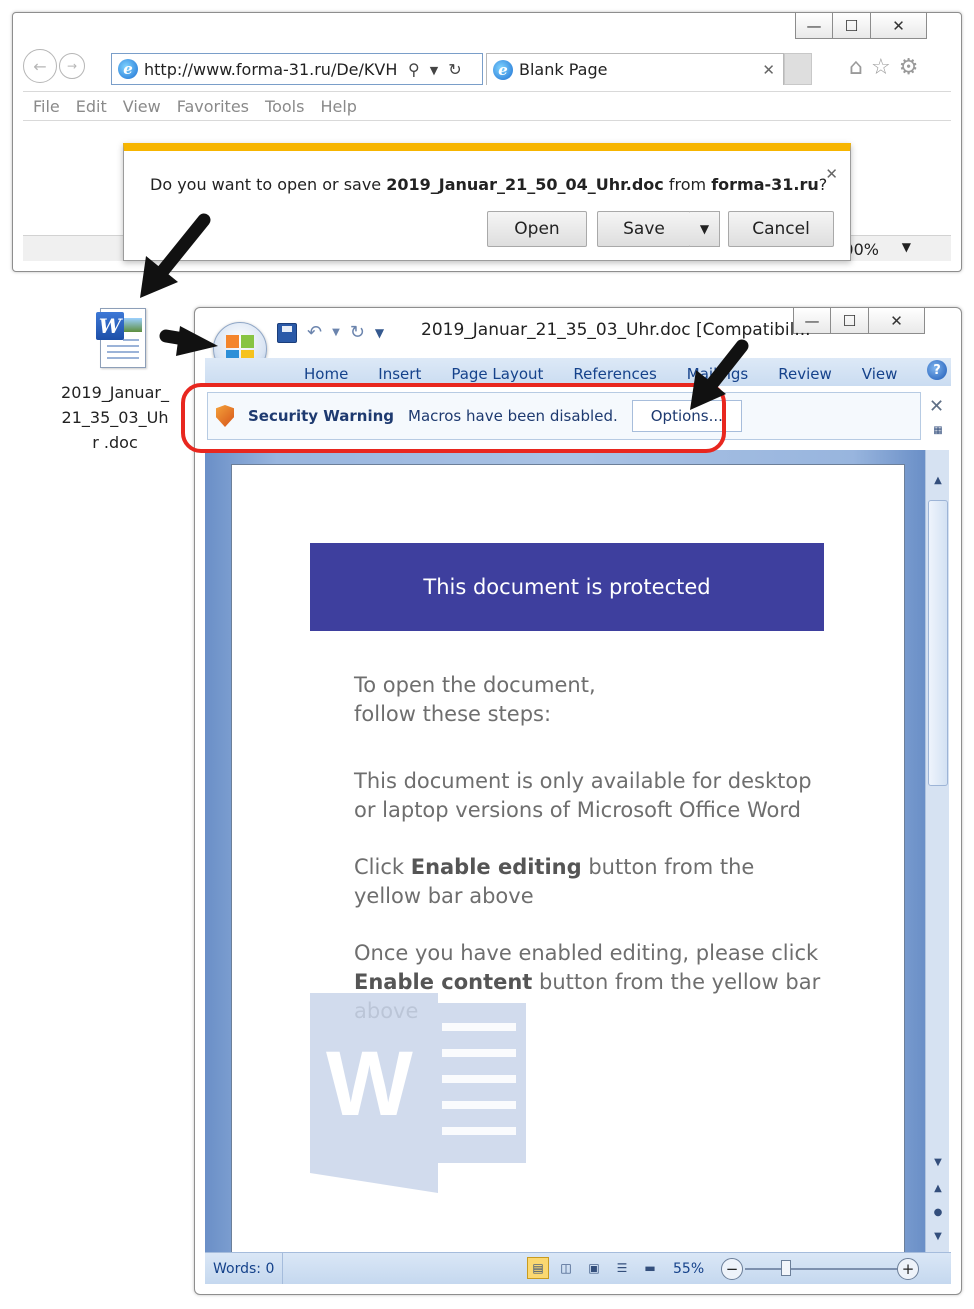 This screenshot has width=974, height=1309. Describe the element at coordinates (563, 69) in the screenshot. I see `tab-title: Blank Page` at that location.